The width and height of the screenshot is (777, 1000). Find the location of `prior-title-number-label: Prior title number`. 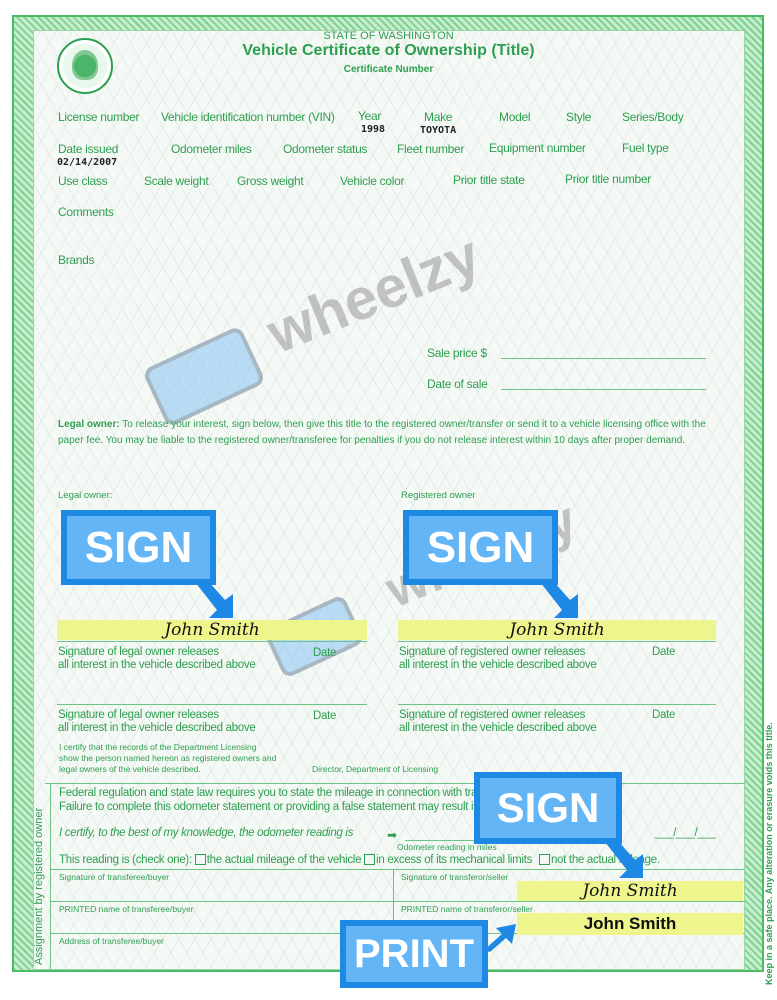

prior-title-number-label: Prior title number is located at coordinates (608, 179).